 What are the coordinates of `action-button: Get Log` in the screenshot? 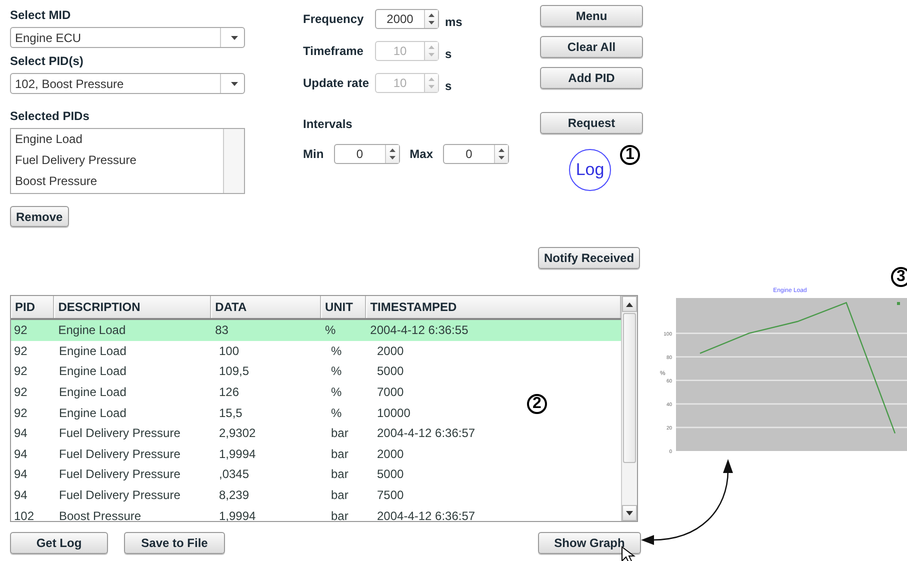 It's located at (59, 543).